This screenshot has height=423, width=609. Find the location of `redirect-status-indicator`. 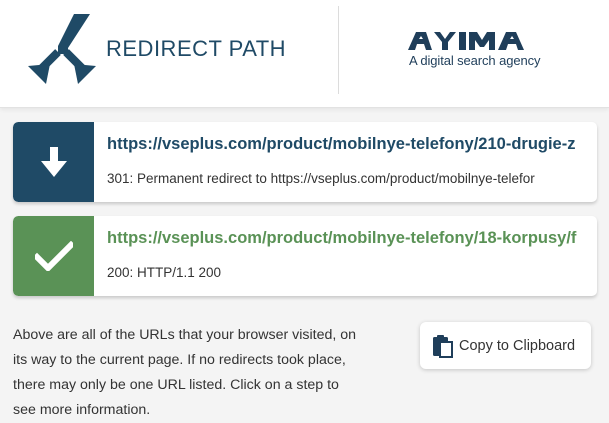

redirect-status-indicator is located at coordinates (53, 162).